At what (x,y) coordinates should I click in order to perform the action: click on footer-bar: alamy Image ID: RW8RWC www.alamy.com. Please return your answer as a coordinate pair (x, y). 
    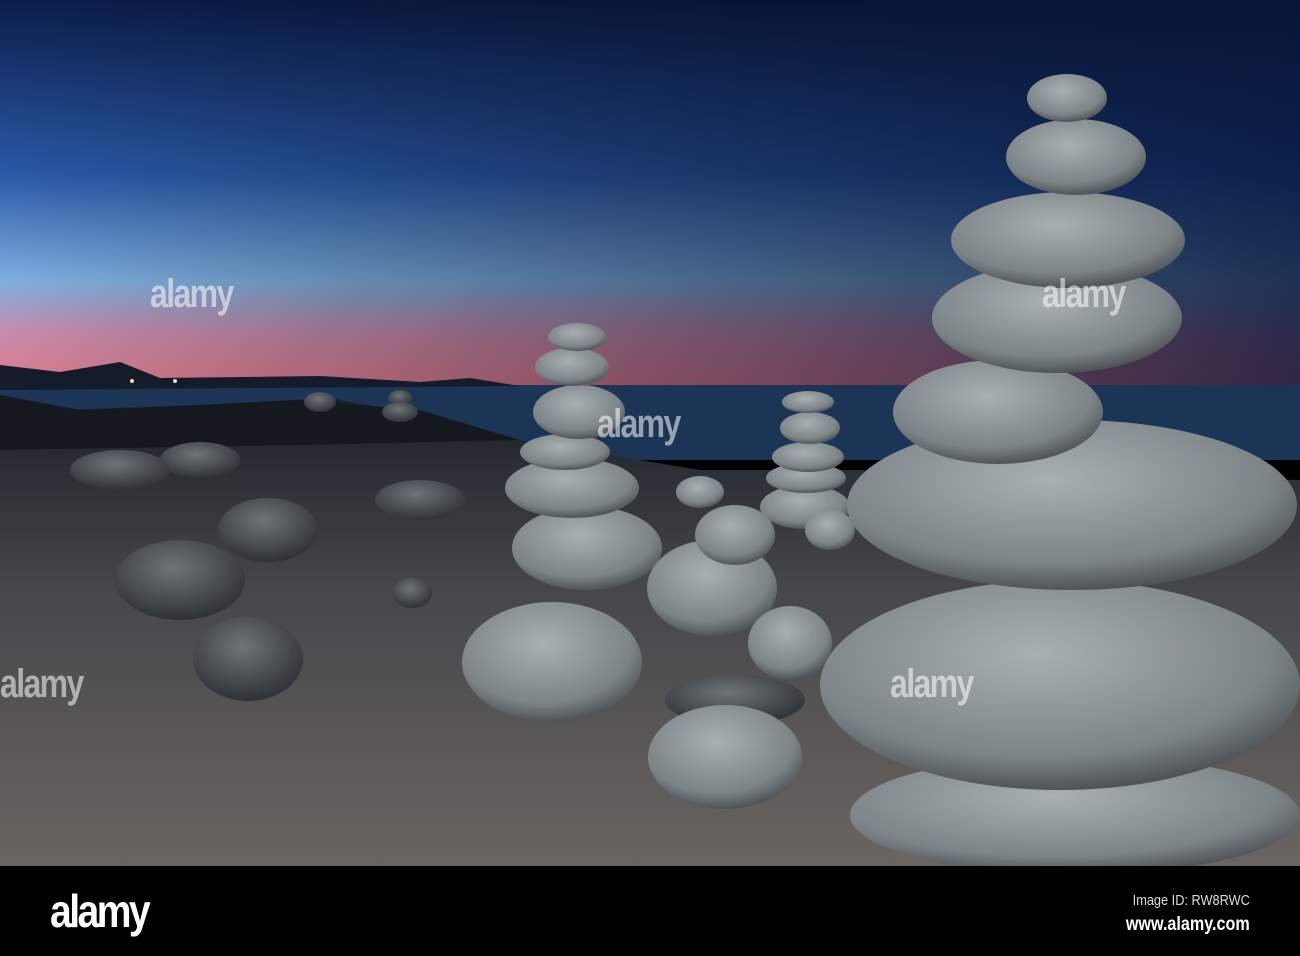
    Looking at the image, I should click on (650, 911).